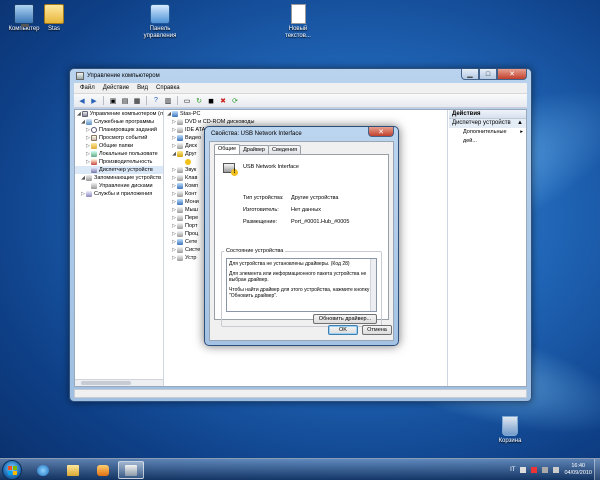 The width and height of the screenshot is (600, 480). What do you see at coordinates (137, 101) in the screenshot?
I see `properties-icon: ▦` at bounding box center [137, 101].